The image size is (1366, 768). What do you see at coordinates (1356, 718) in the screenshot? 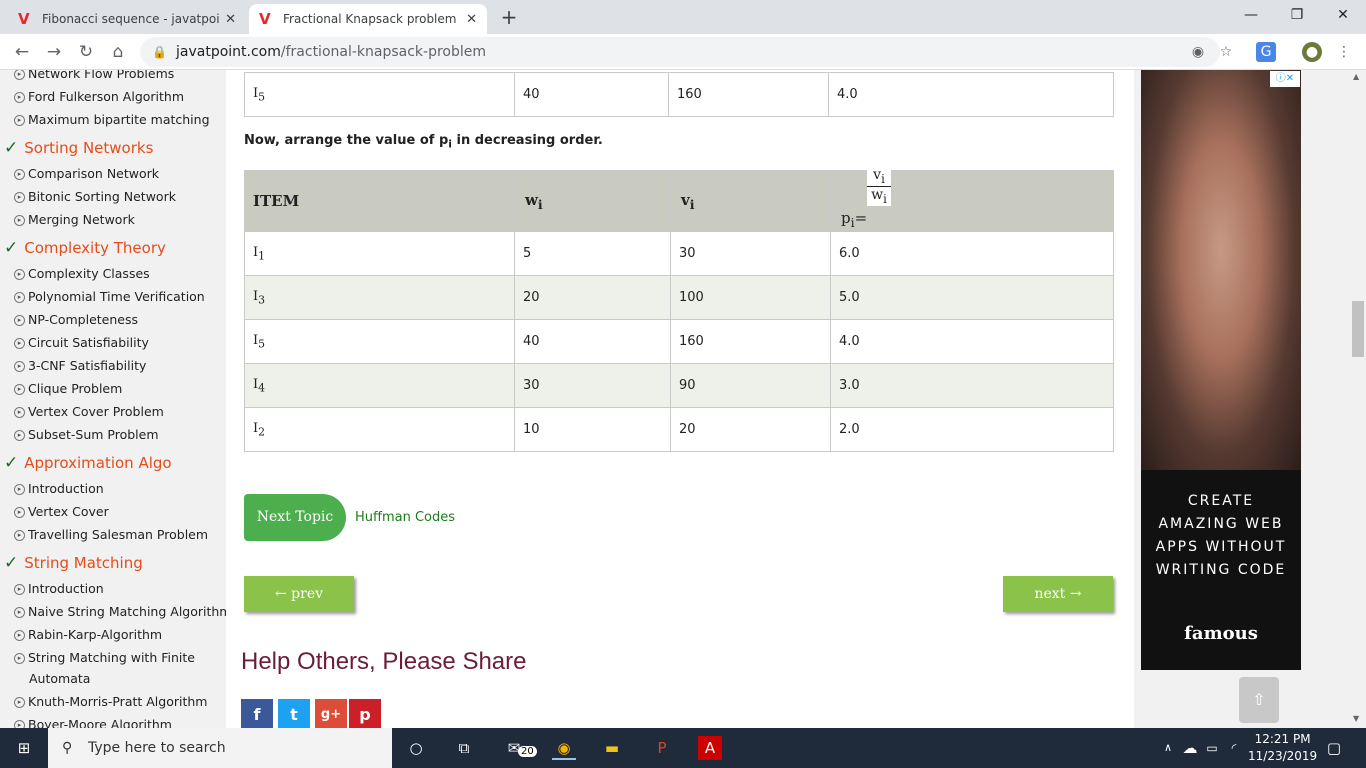
I see `scroll-down-icon: ▼` at bounding box center [1356, 718].